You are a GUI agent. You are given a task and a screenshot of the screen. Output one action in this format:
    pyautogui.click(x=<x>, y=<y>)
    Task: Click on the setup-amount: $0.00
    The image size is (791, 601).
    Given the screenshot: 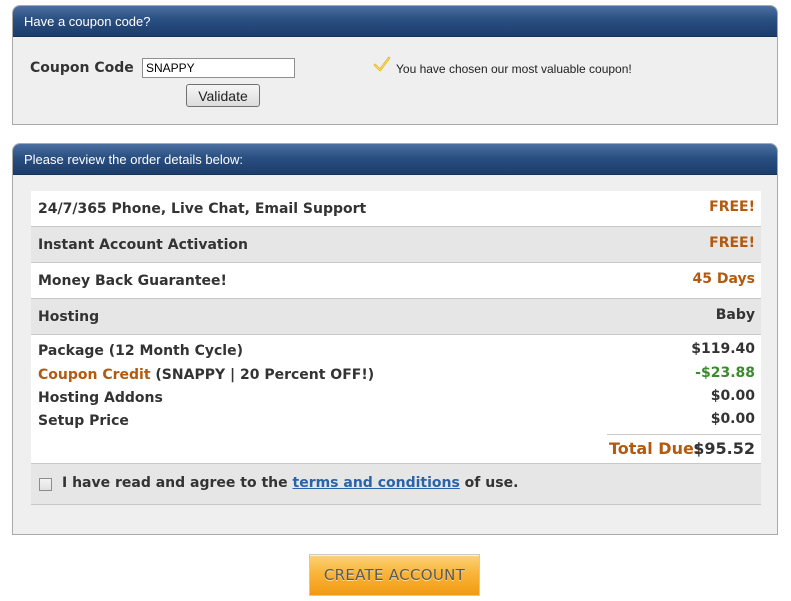 What is the action you would take?
    pyautogui.click(x=732, y=419)
    